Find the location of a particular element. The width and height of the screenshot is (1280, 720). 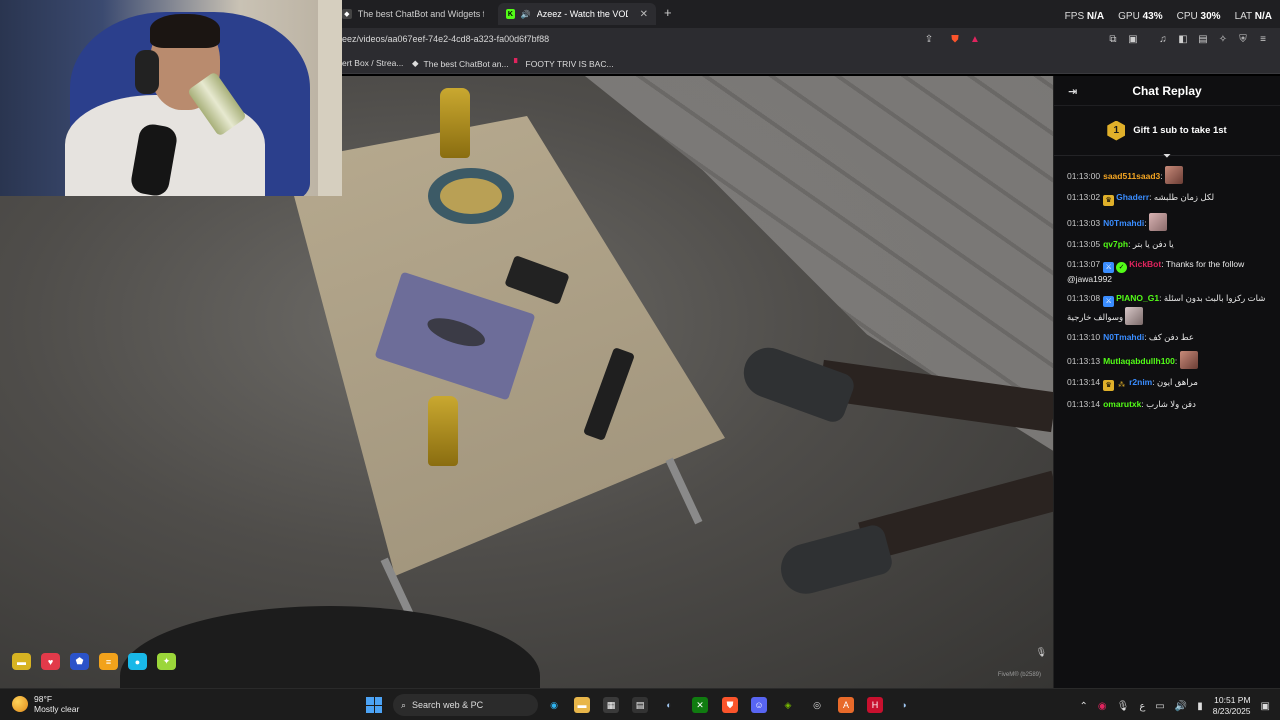

cpu-readout: CPU 30% is located at coordinates (1198, 16).